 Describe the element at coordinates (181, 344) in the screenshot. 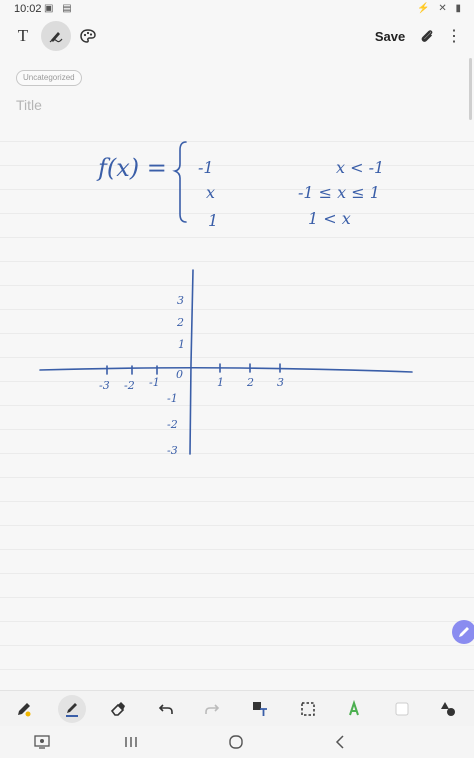

I see `y-tick-label: 1` at that location.